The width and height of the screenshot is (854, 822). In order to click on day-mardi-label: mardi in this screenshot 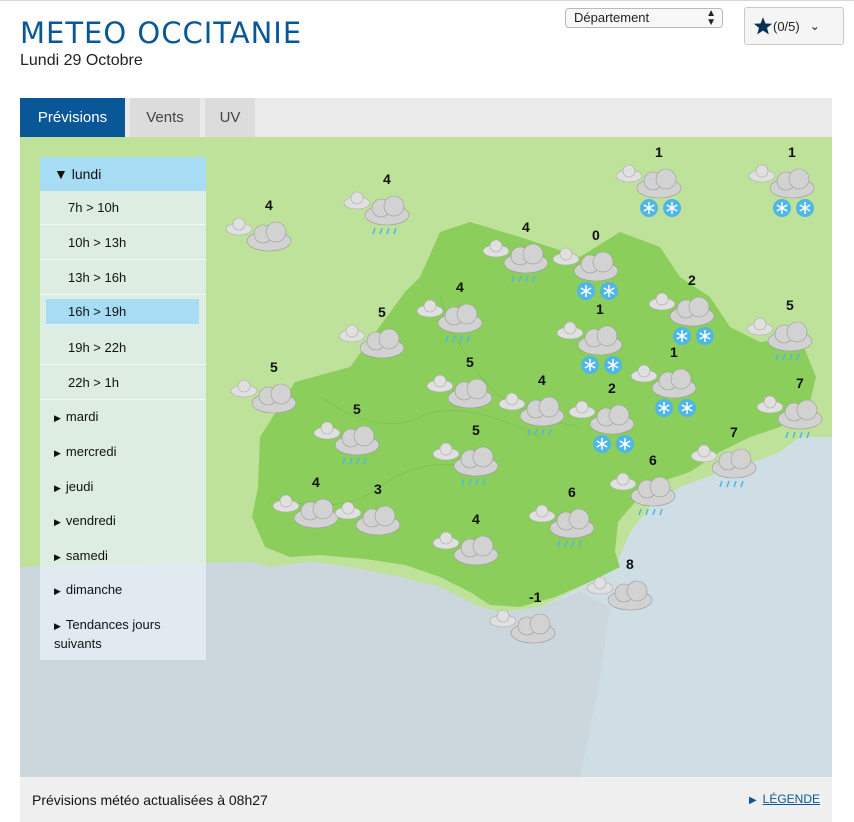, I will do `click(82, 416)`.